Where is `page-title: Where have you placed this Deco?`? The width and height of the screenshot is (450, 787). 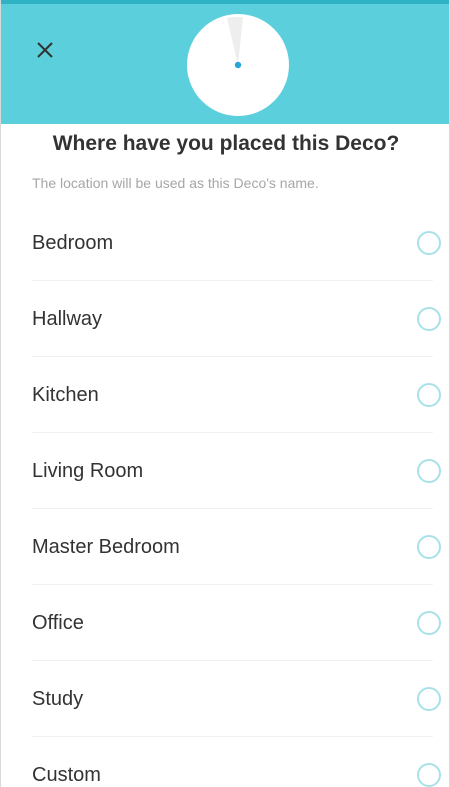 page-title: Where have you placed this Deco? is located at coordinates (226, 143).